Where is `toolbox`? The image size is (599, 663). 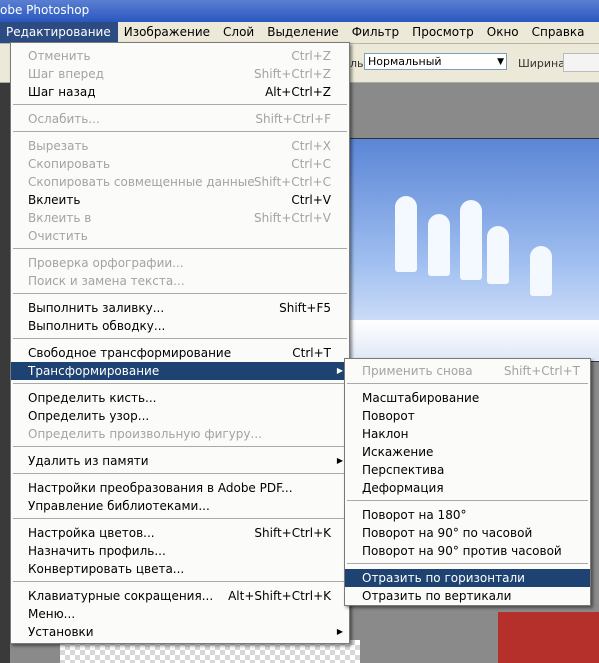
toolbox is located at coordinates (5, 373).